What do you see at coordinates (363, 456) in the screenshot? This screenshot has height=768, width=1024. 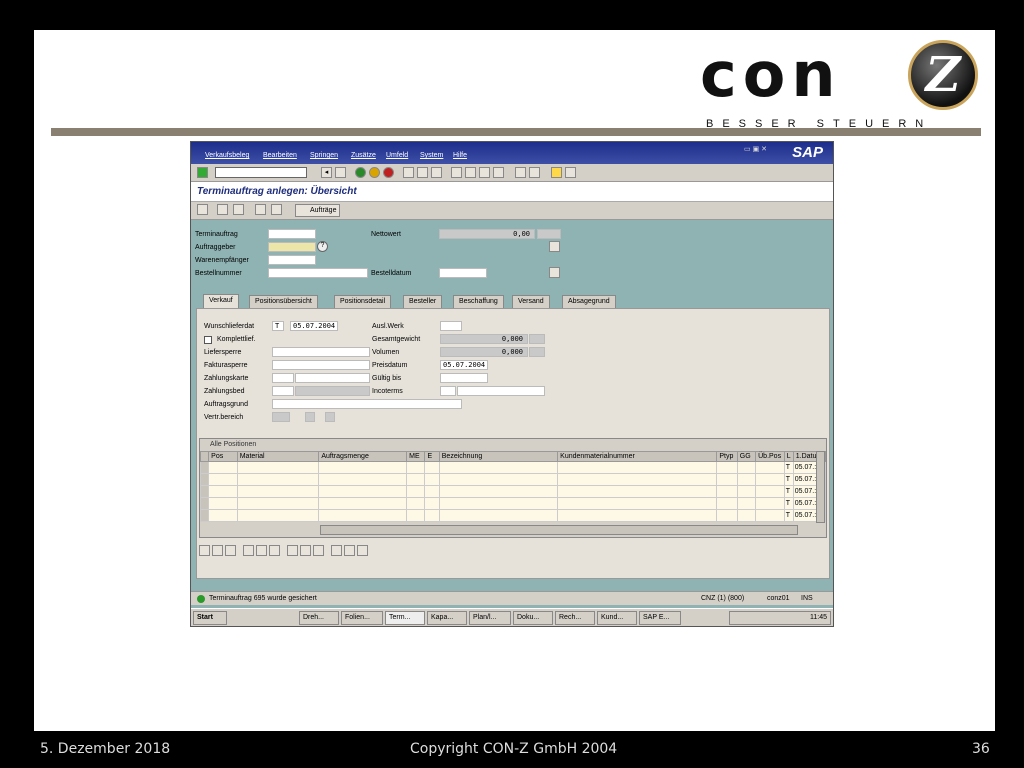 I see `col-auftragsmenge: Auftragsmenge` at bounding box center [363, 456].